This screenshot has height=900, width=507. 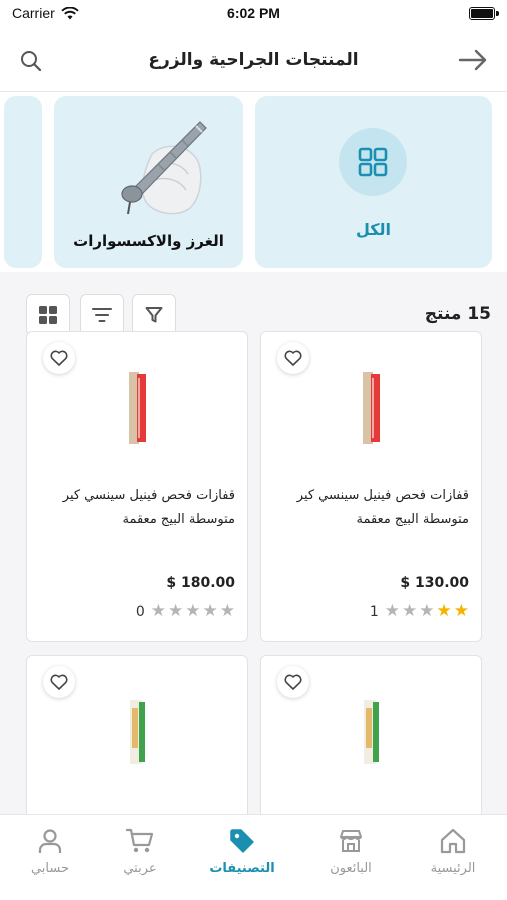 What do you see at coordinates (473, 60) in the screenshot?
I see `back-arrow-icon` at bounding box center [473, 60].